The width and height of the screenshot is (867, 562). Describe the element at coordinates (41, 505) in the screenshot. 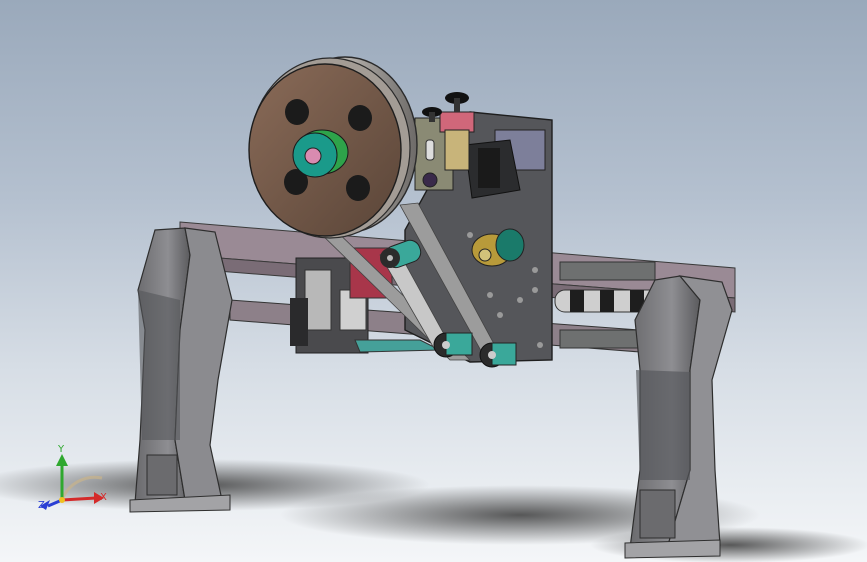

I see `triad-z-label: Z` at that location.